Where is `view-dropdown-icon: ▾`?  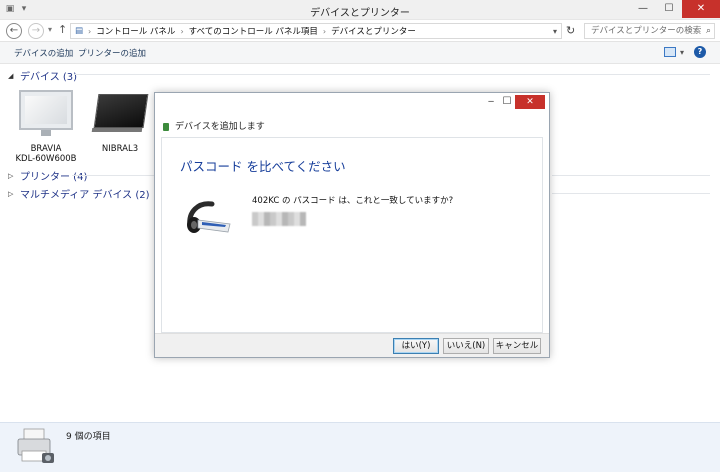
view-dropdown-icon: ▾ is located at coordinates (682, 52).